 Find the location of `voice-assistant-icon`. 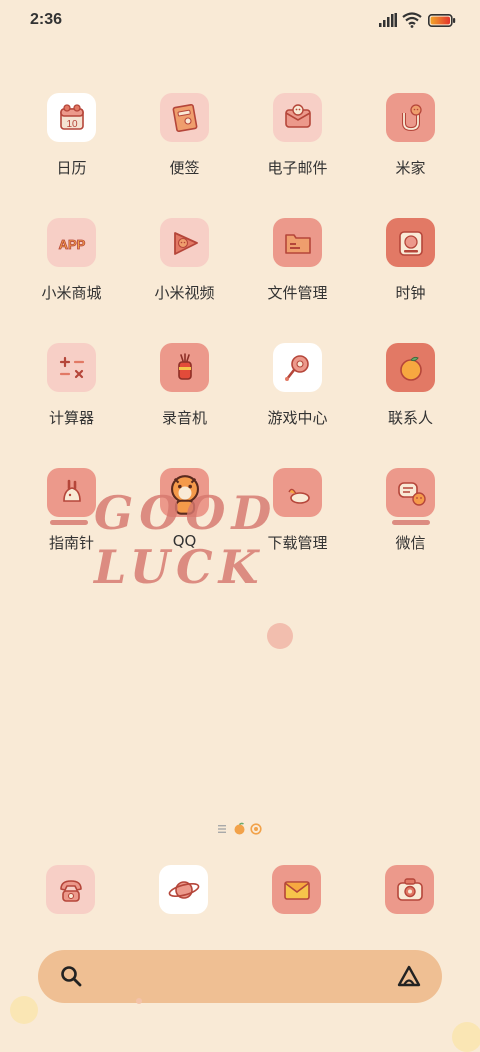

voice-assistant-icon is located at coordinates (409, 976).